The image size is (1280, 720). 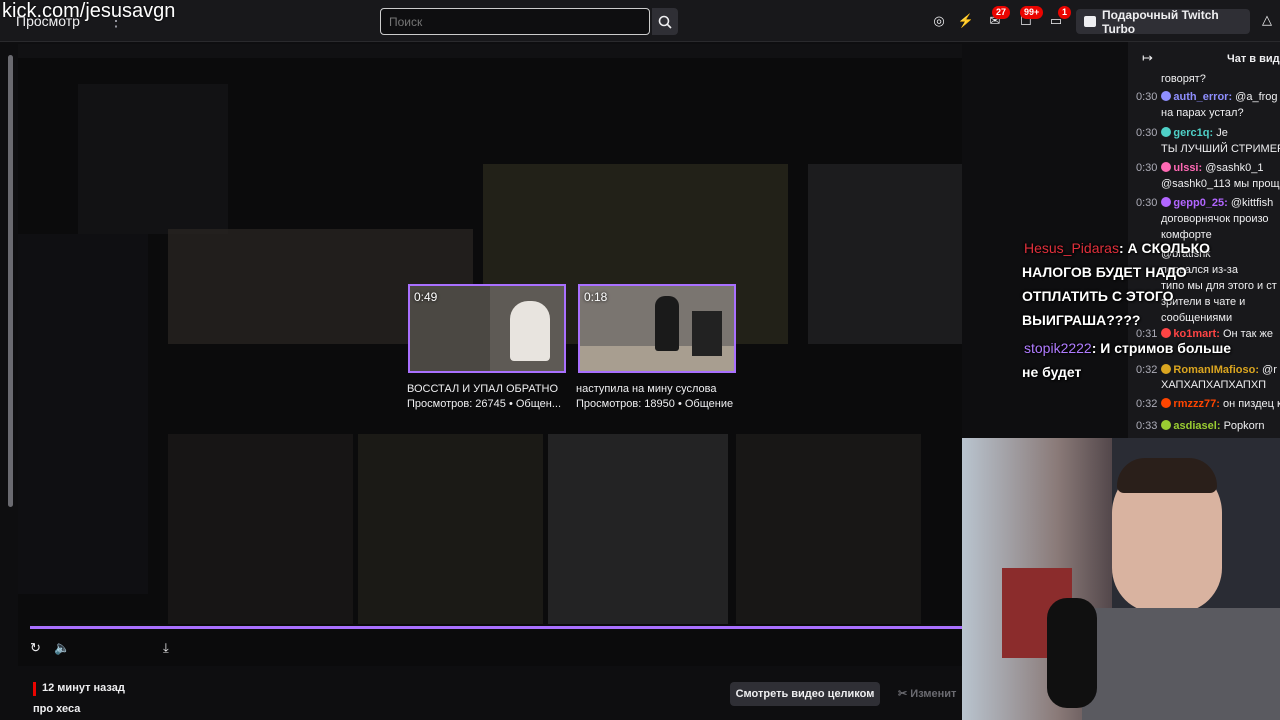 I want to click on gift-icon, so click(x=1090, y=21).